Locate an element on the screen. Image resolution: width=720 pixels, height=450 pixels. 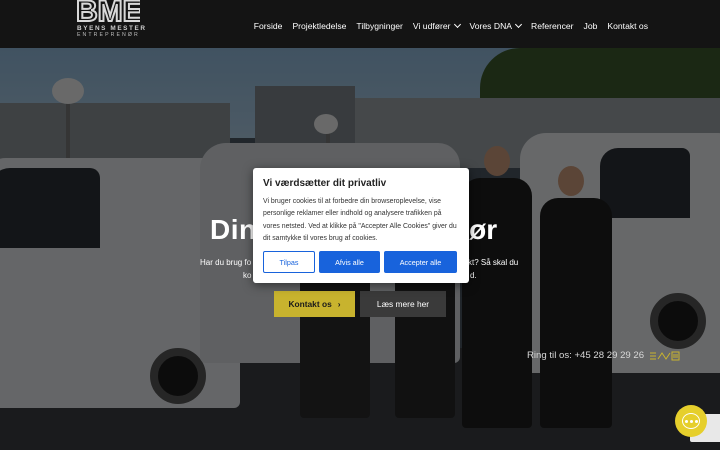
phone-cta: Ring til os: +45 28 29 29 26 is located at coordinates (603, 355).